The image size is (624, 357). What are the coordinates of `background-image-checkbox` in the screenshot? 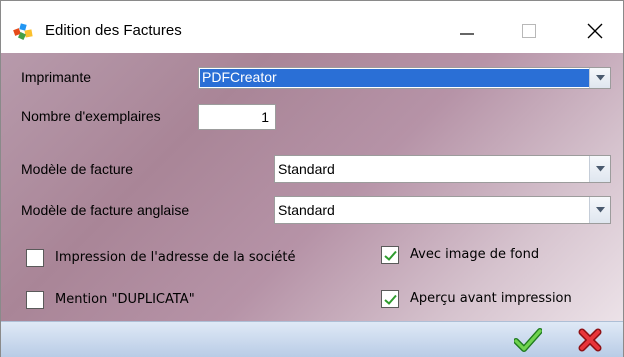 It's located at (390, 255).